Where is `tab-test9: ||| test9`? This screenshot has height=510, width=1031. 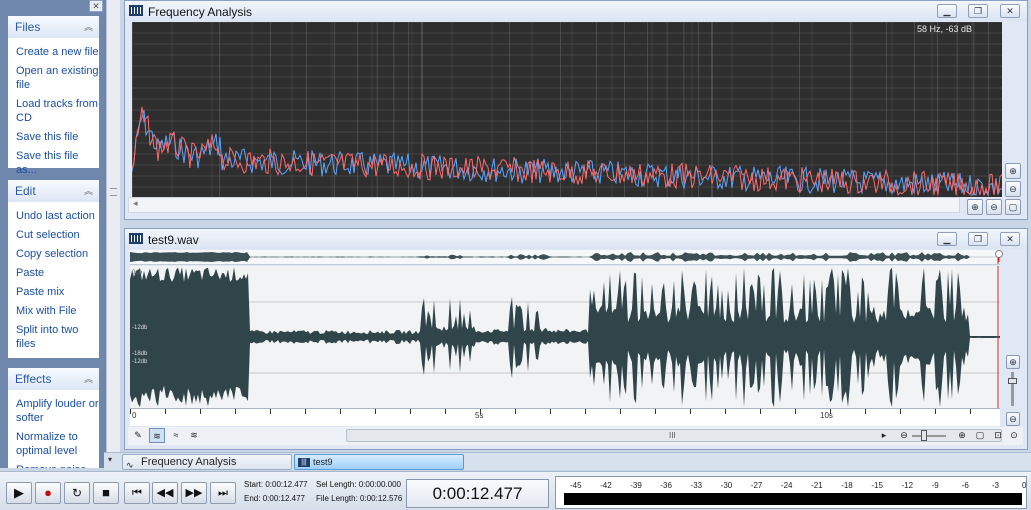 tab-test9: ||| test9 is located at coordinates (379, 462).